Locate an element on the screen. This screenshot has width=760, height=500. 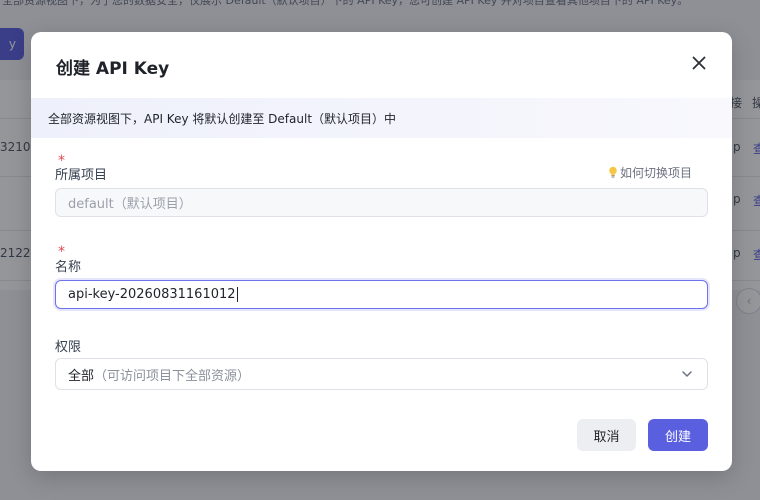
project-label: 所属项目 is located at coordinates (81, 175).